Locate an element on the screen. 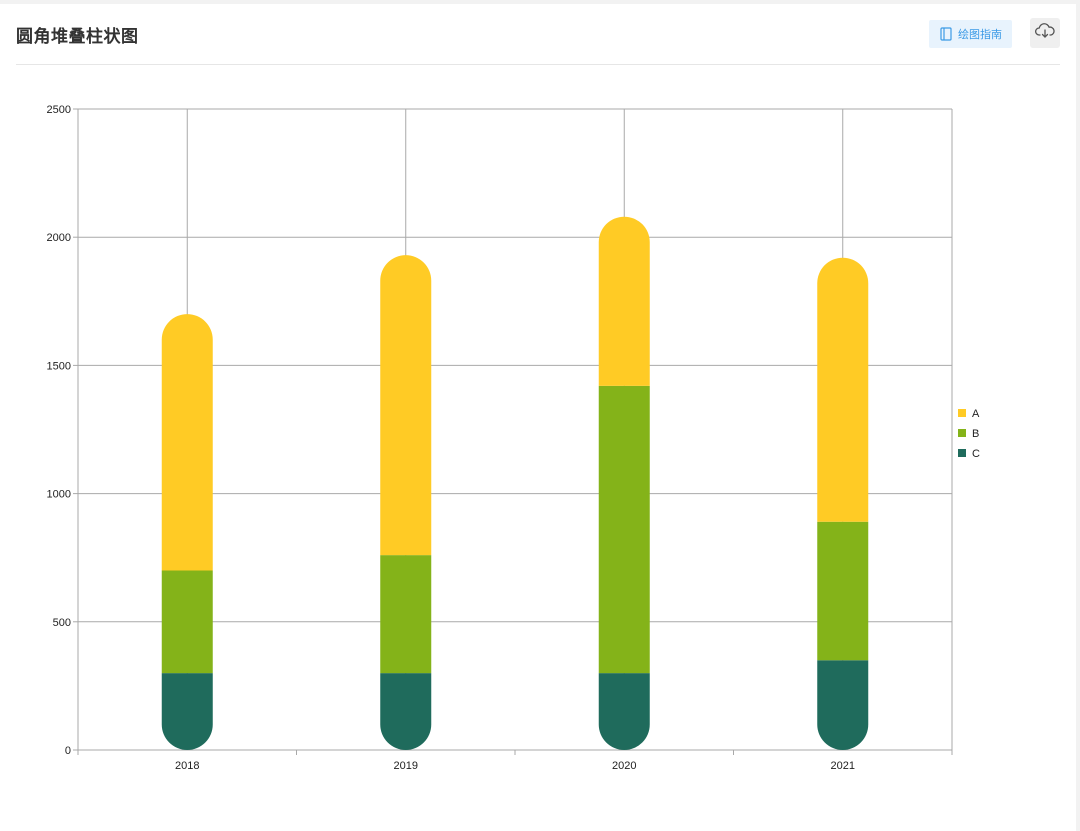  x-tick-label: 2019 is located at coordinates (406, 766).